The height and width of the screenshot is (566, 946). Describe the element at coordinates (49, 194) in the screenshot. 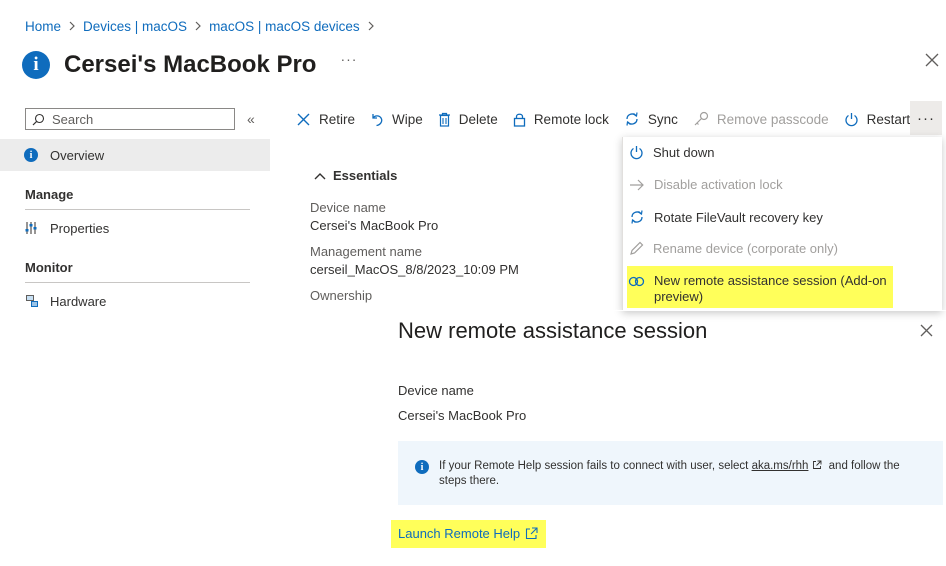

I see `sidebar-section-manage: Manage` at that location.